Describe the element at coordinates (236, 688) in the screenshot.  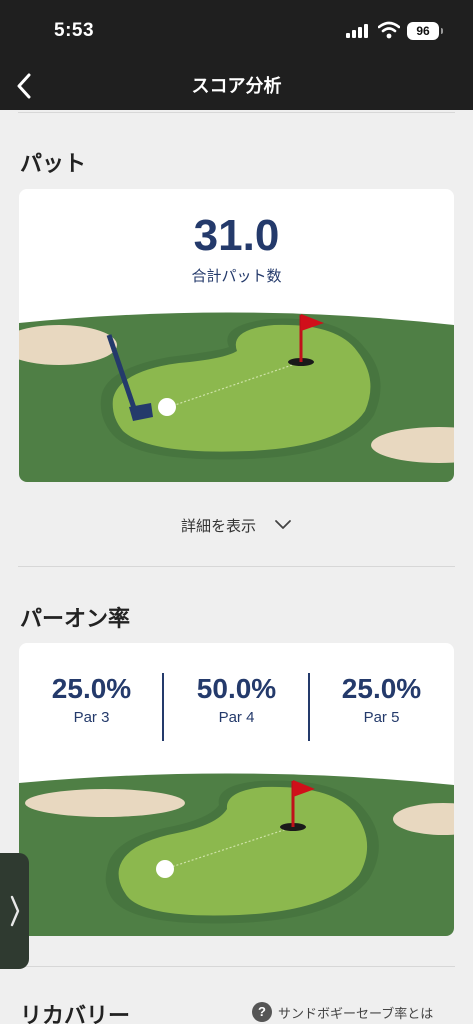
I see `gir-value: 50.0%` at that location.